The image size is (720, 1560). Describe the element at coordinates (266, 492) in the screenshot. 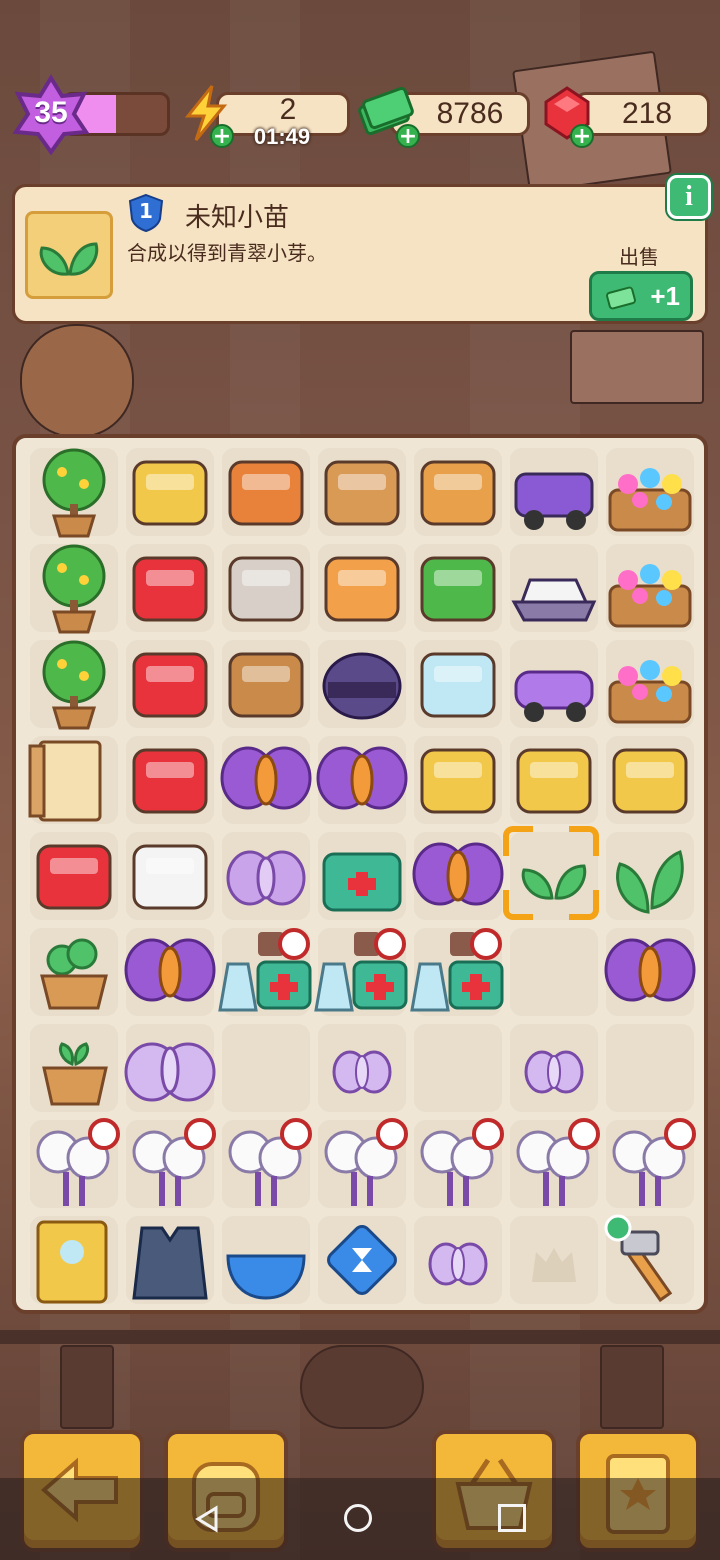

I see `dragon-vase-icon` at that location.